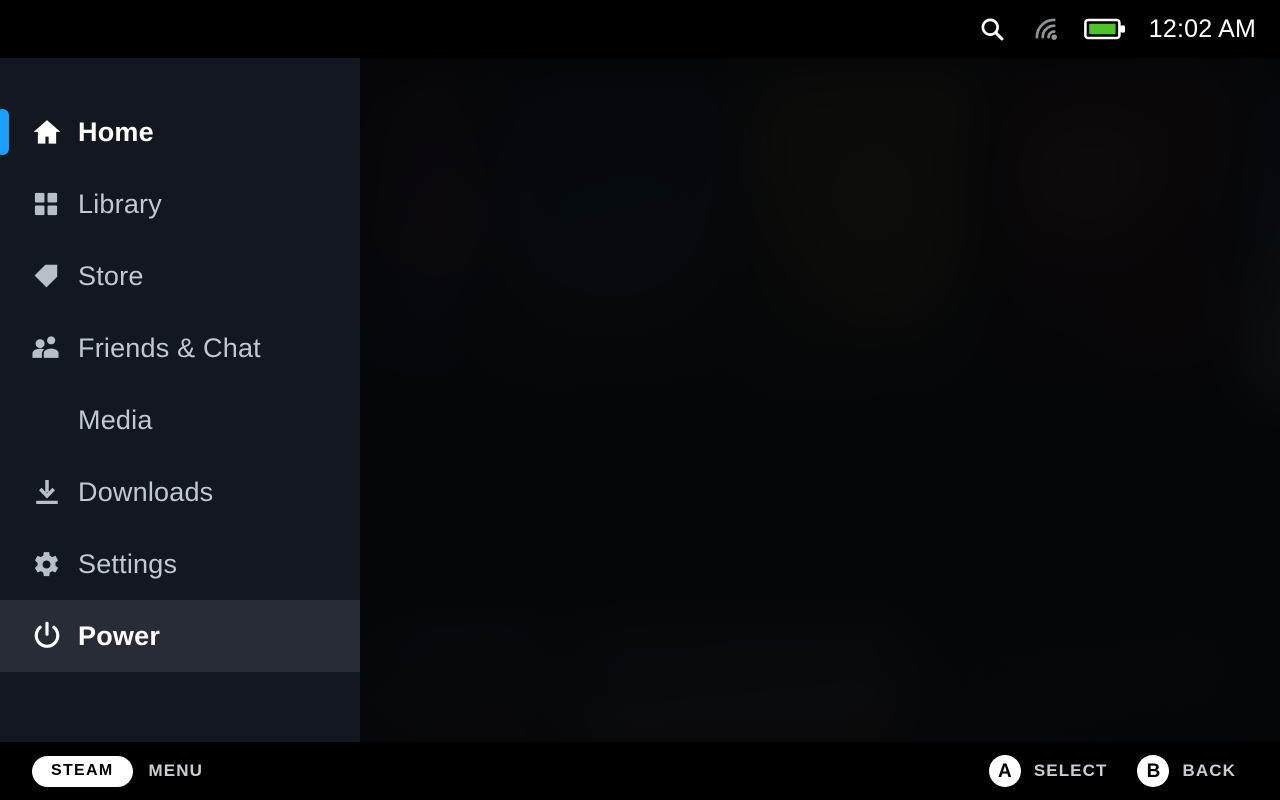 Image resolution: width=1280 pixels, height=800 pixels. Describe the element at coordinates (180, 636) in the screenshot. I see `sidebar-item-power: Power` at that location.